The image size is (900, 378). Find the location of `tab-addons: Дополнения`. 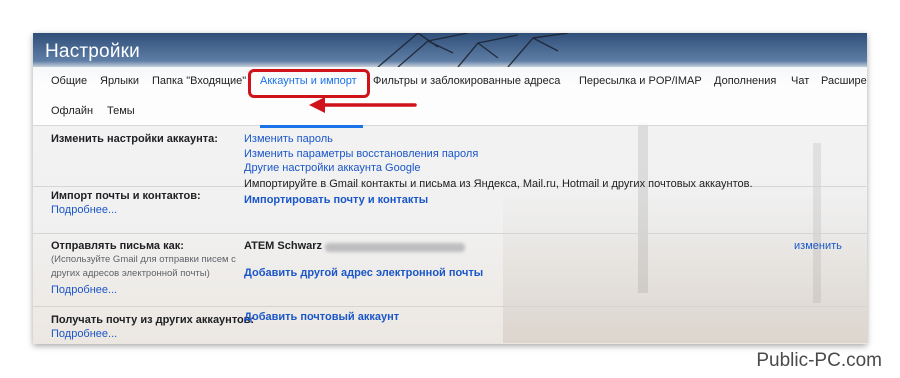

tab-addons: Дополнения is located at coordinates (745, 81).